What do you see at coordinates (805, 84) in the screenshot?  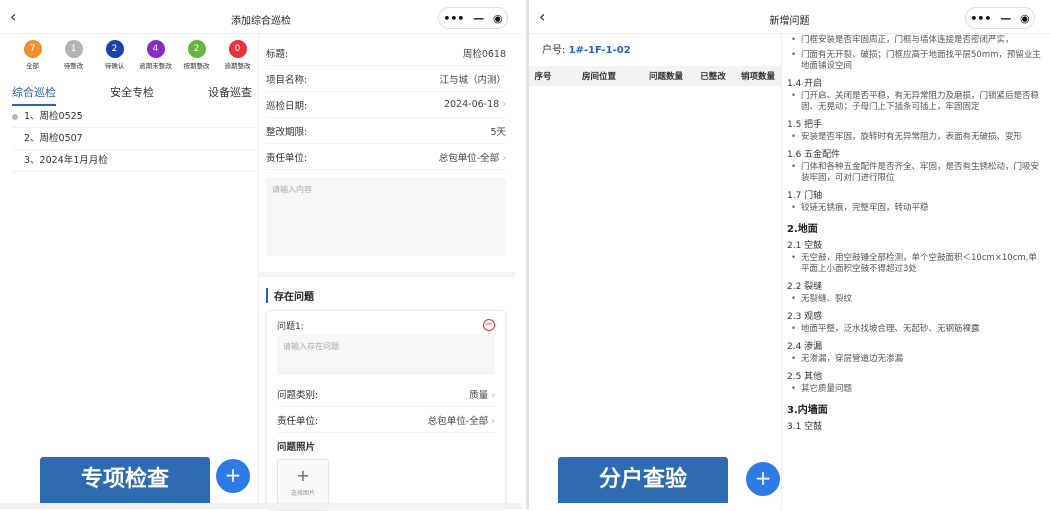 I see `standard-subtitle: 1.4 开启` at bounding box center [805, 84].